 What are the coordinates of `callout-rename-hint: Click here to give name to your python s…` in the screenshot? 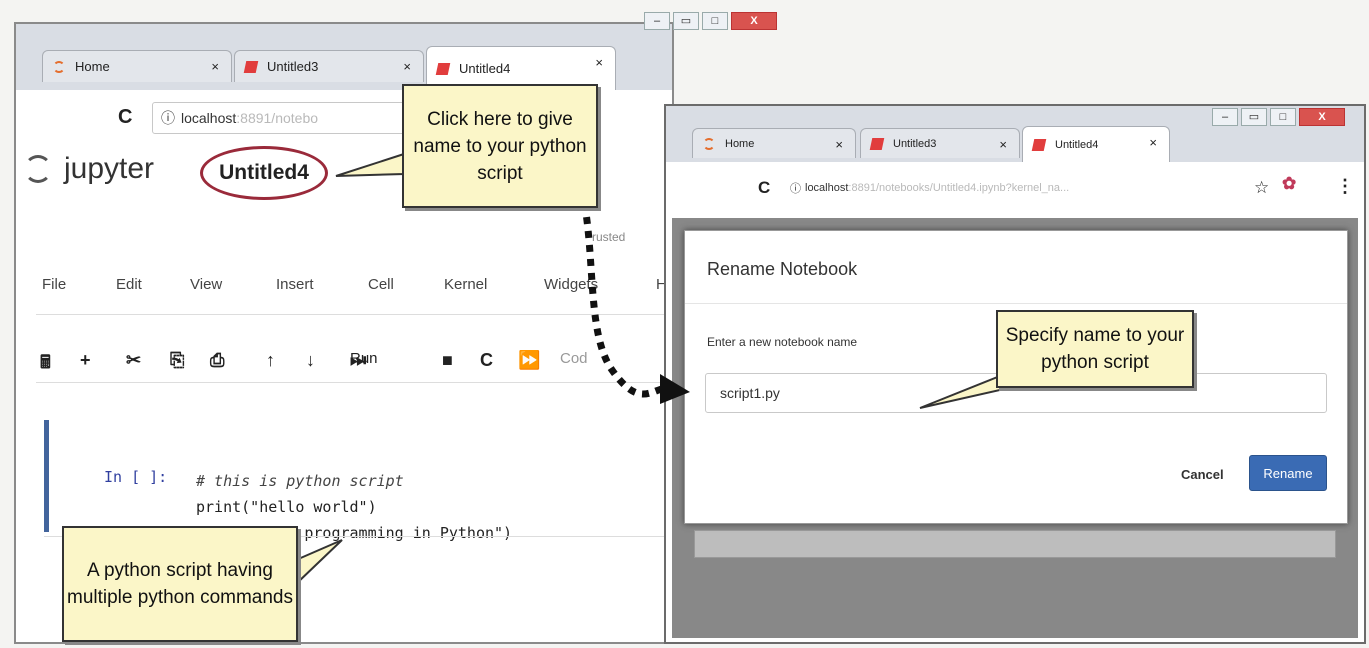 It's located at (500, 146).